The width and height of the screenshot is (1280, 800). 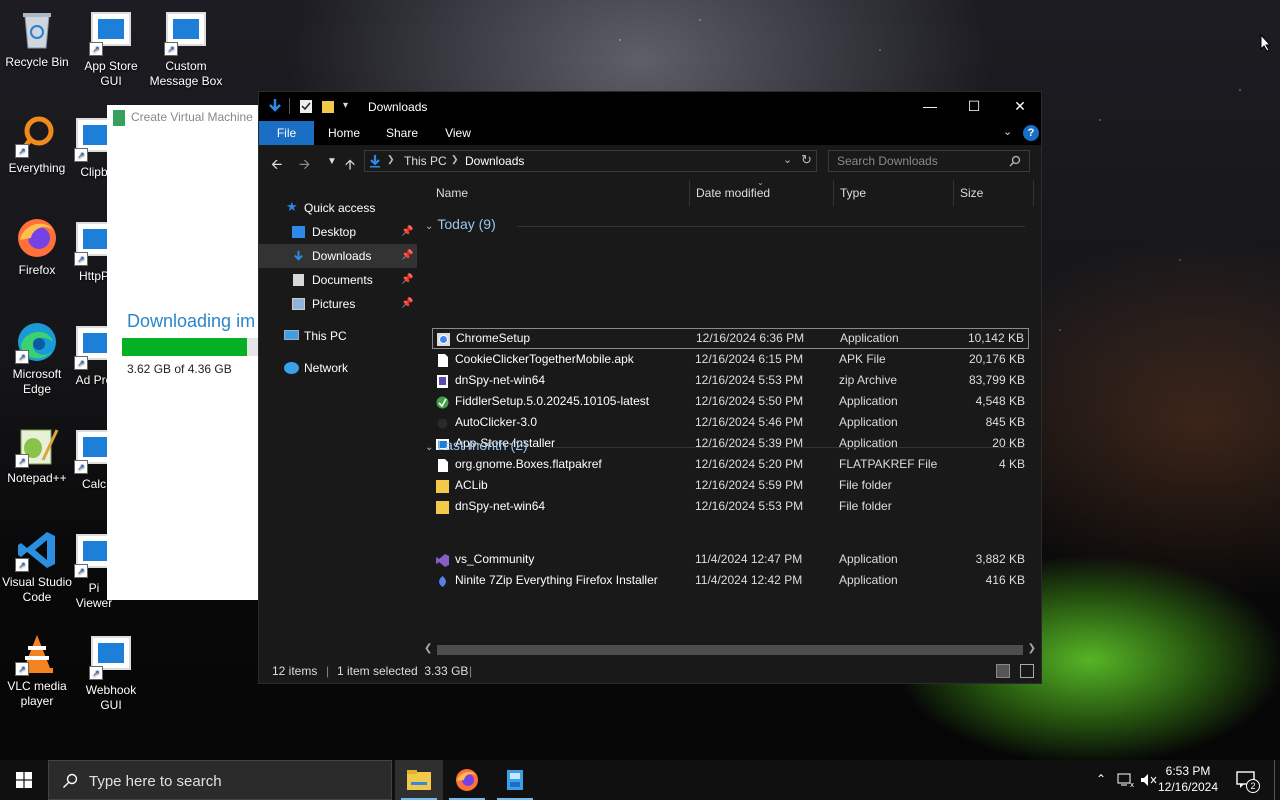 What do you see at coordinates (995, 338) in the screenshot?
I see `file-size: 10,142 KB` at bounding box center [995, 338].